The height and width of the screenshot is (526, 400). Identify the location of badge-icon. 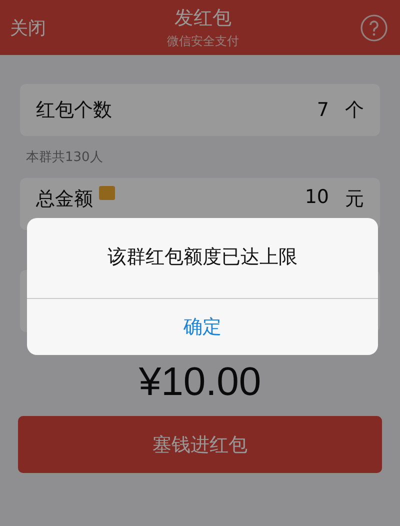
(107, 193).